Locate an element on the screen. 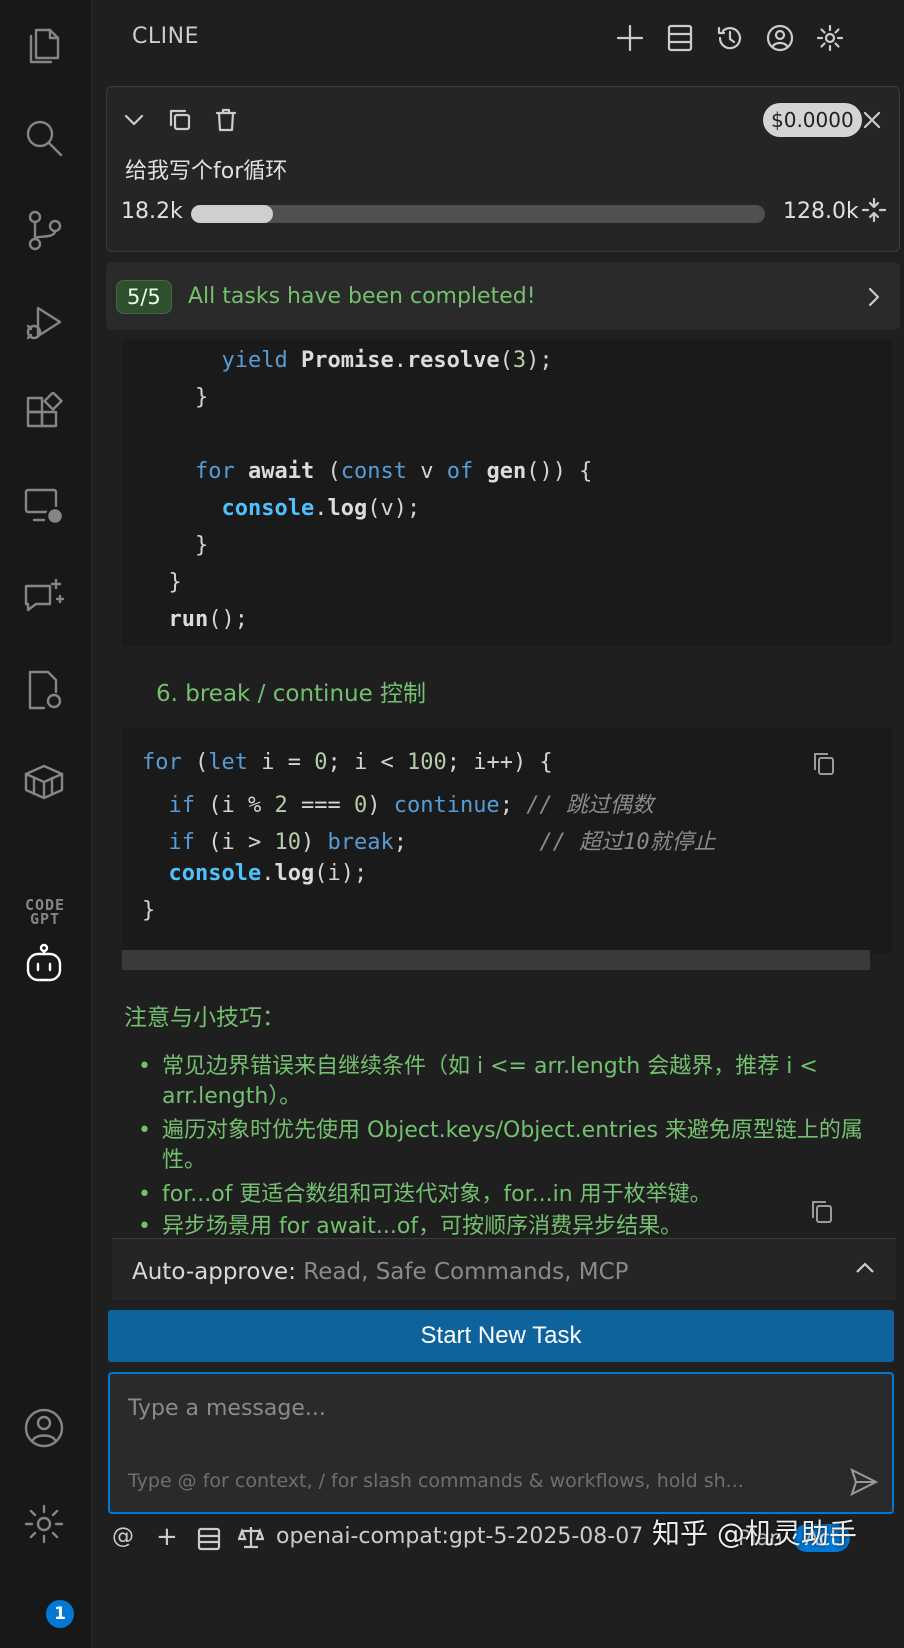 The width and height of the screenshot is (904, 1648). mcp-icon is located at coordinates (210, 1540).